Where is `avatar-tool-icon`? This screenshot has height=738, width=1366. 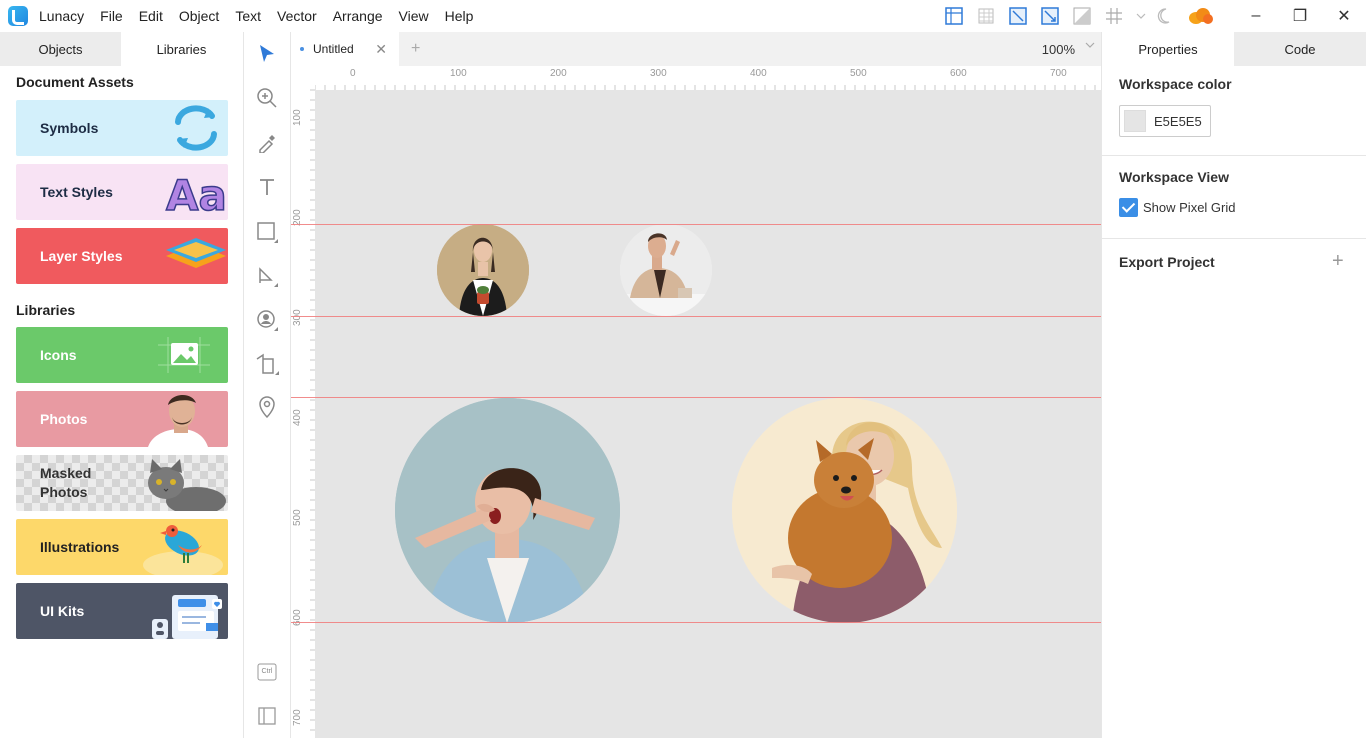
avatar-tool-icon is located at coordinates (267, 320).